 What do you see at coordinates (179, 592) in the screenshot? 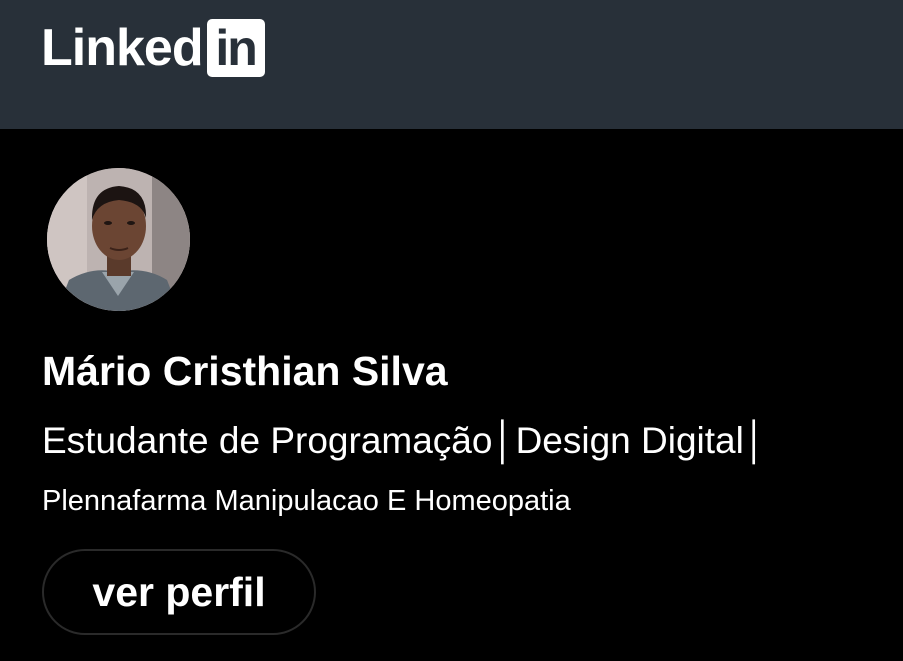
I see `view-profile-button: ver perfil` at bounding box center [179, 592].